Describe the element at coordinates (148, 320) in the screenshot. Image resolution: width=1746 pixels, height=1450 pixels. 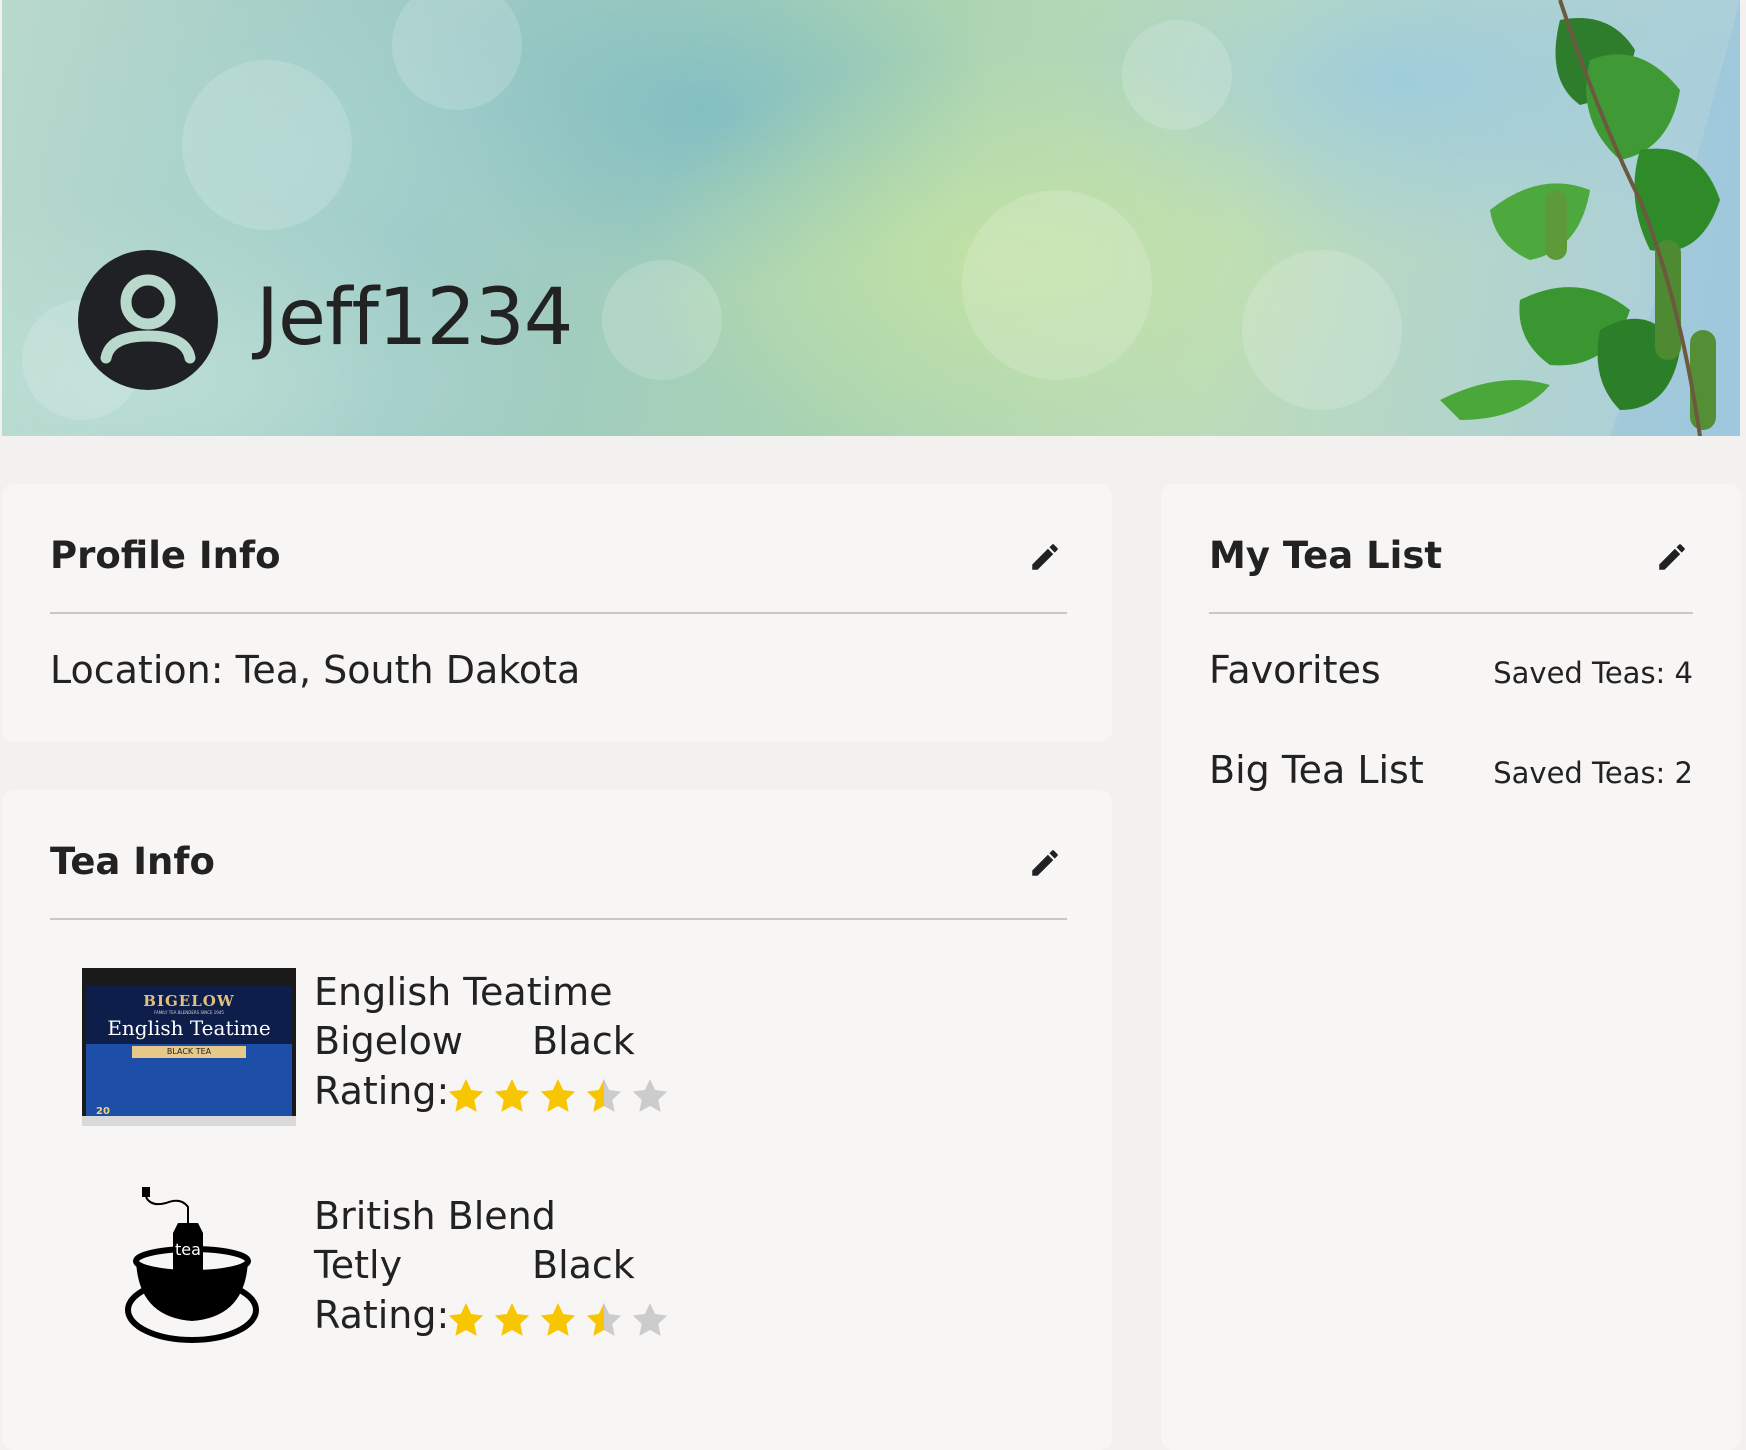
I see `account-circle-icon` at that location.